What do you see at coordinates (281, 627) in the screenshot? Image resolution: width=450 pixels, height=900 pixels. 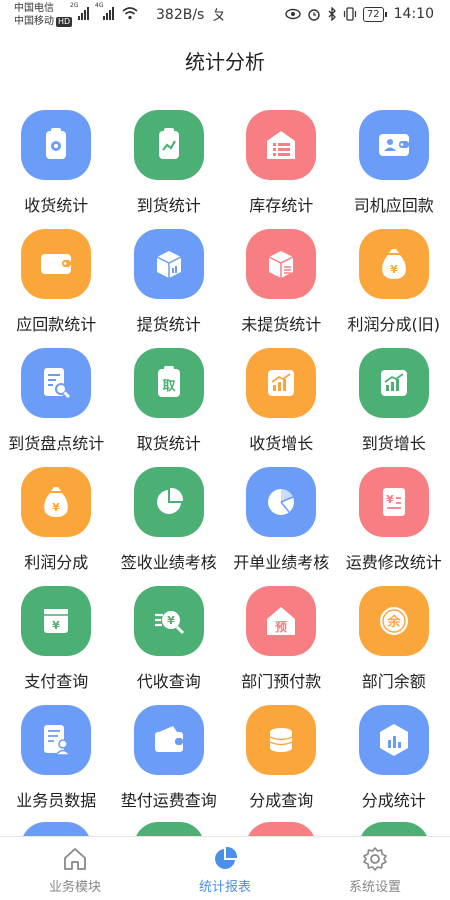 I see `svg-text: 预` at bounding box center [281, 627].